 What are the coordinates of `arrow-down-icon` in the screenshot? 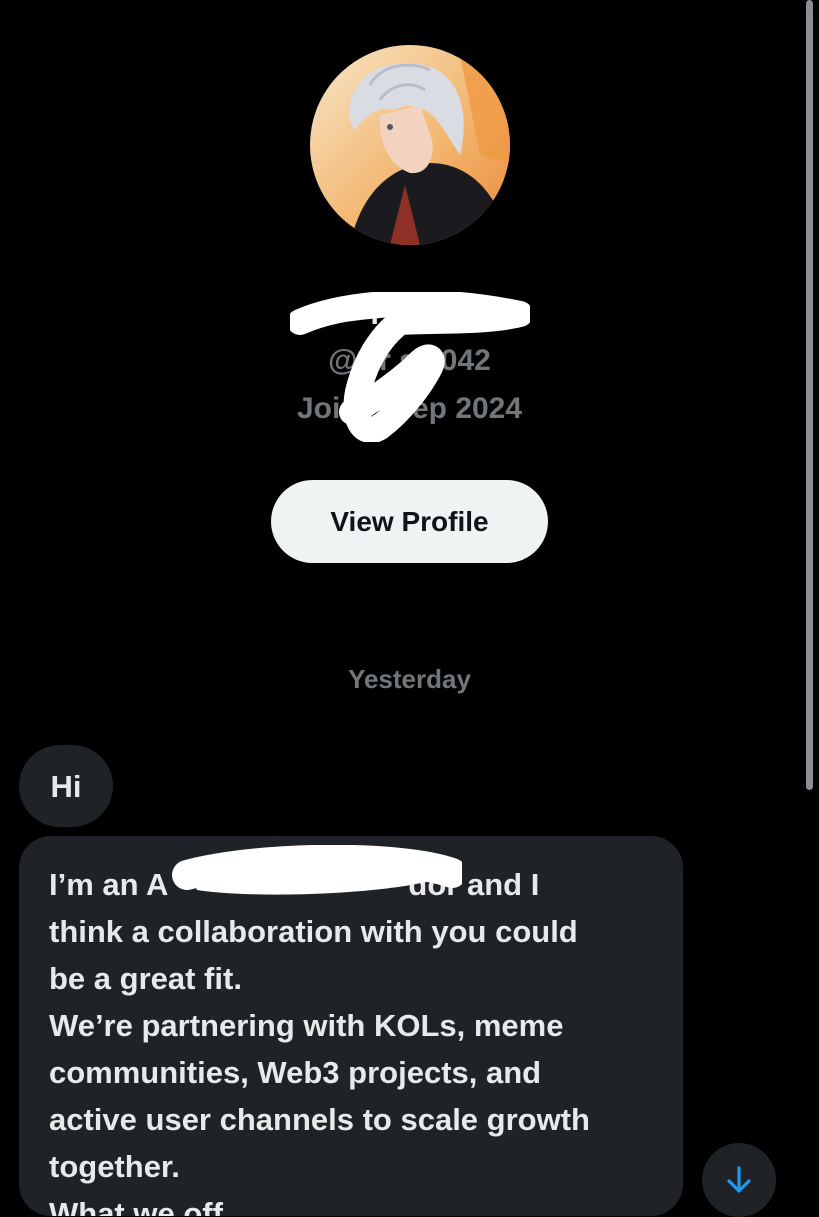 It's located at (739, 1179).